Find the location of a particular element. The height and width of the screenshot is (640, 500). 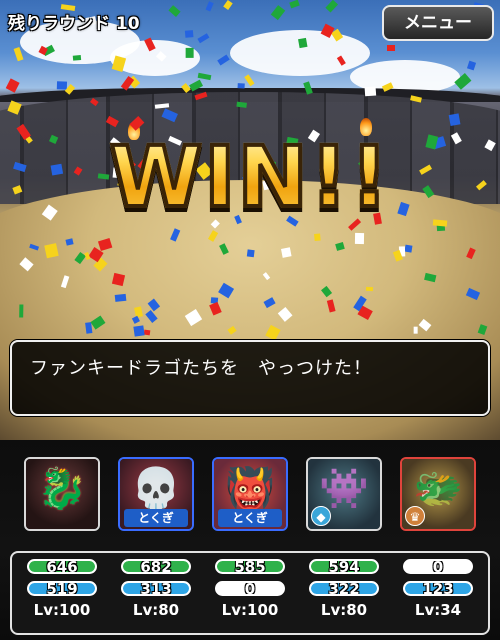

hp-value: 594 is located at coordinates (344, 566).